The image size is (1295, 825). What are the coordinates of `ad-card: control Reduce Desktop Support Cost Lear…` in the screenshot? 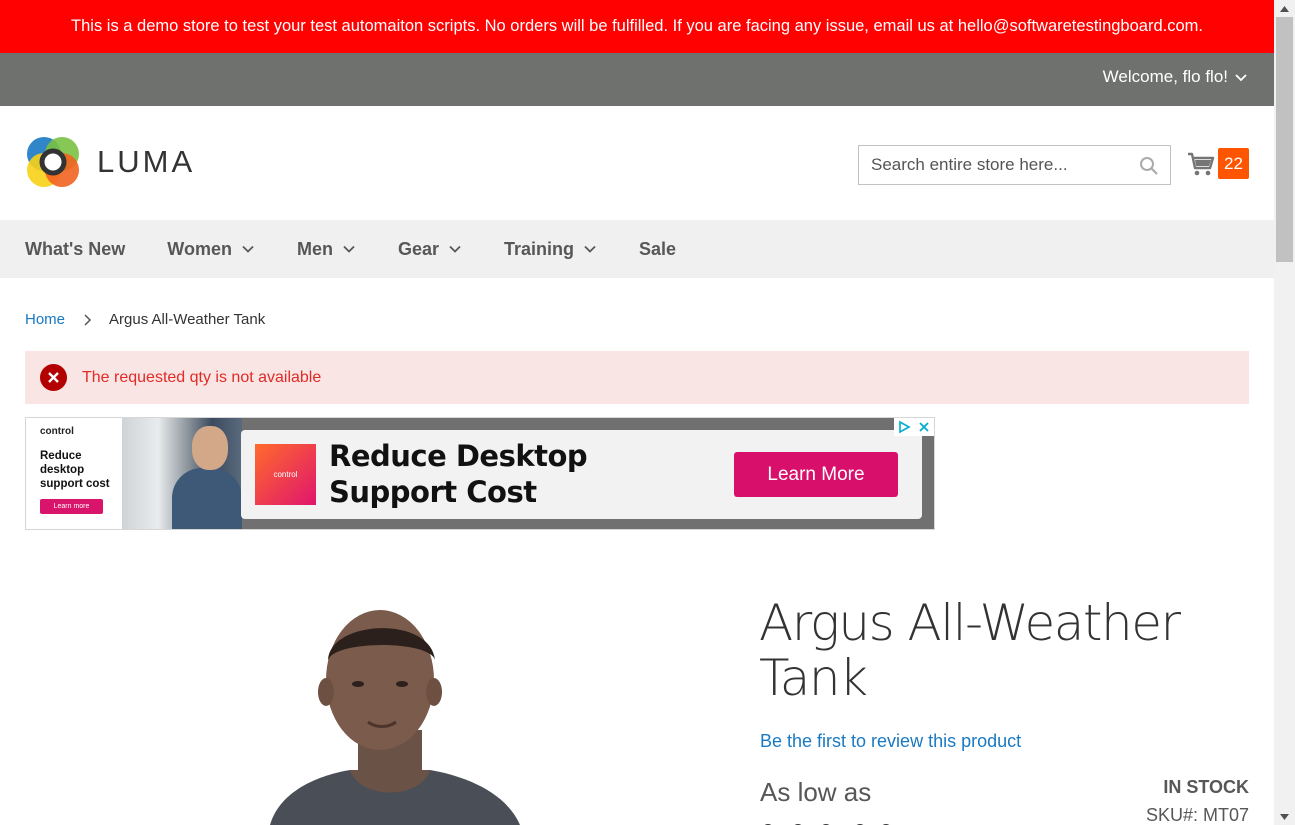 It's located at (581, 474).